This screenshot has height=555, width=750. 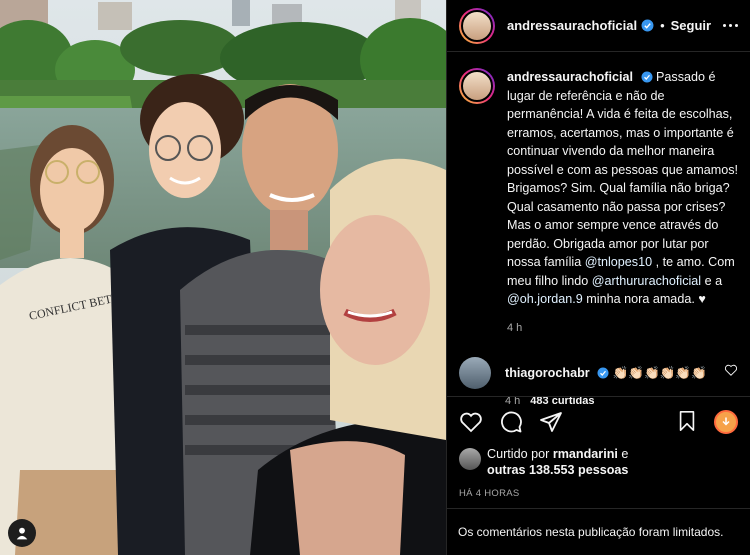 What do you see at coordinates (618, 262) in the screenshot?
I see `mention-link: @tnlopes10` at bounding box center [618, 262].